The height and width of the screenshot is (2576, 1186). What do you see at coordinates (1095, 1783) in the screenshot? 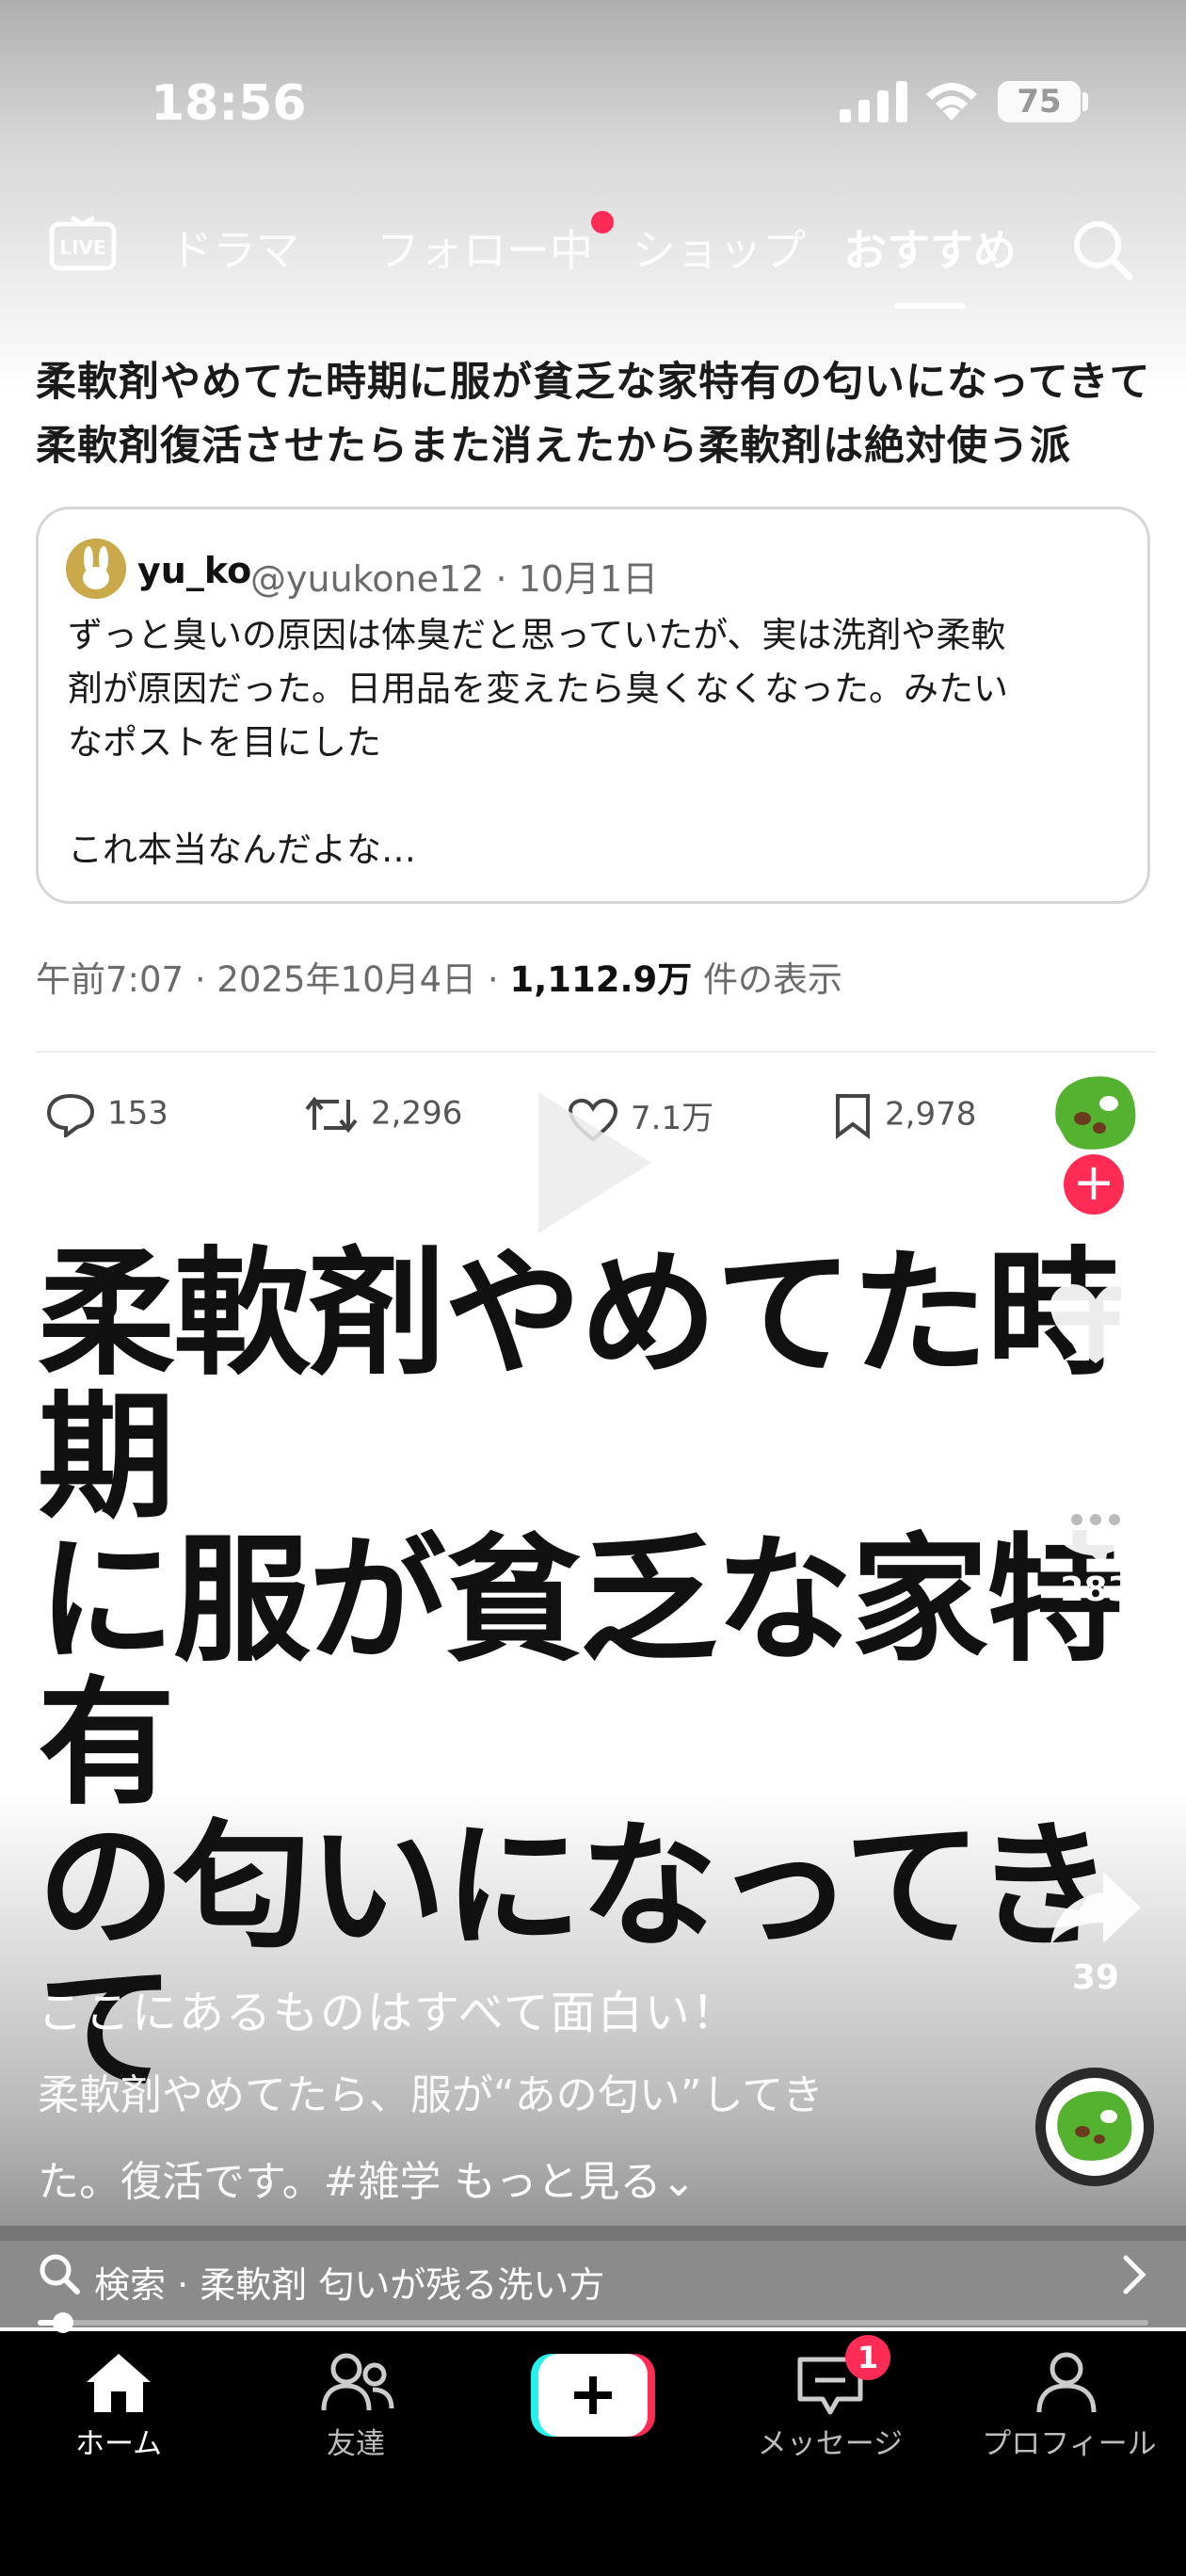
I see `save-count-rail: 289` at bounding box center [1095, 1783].